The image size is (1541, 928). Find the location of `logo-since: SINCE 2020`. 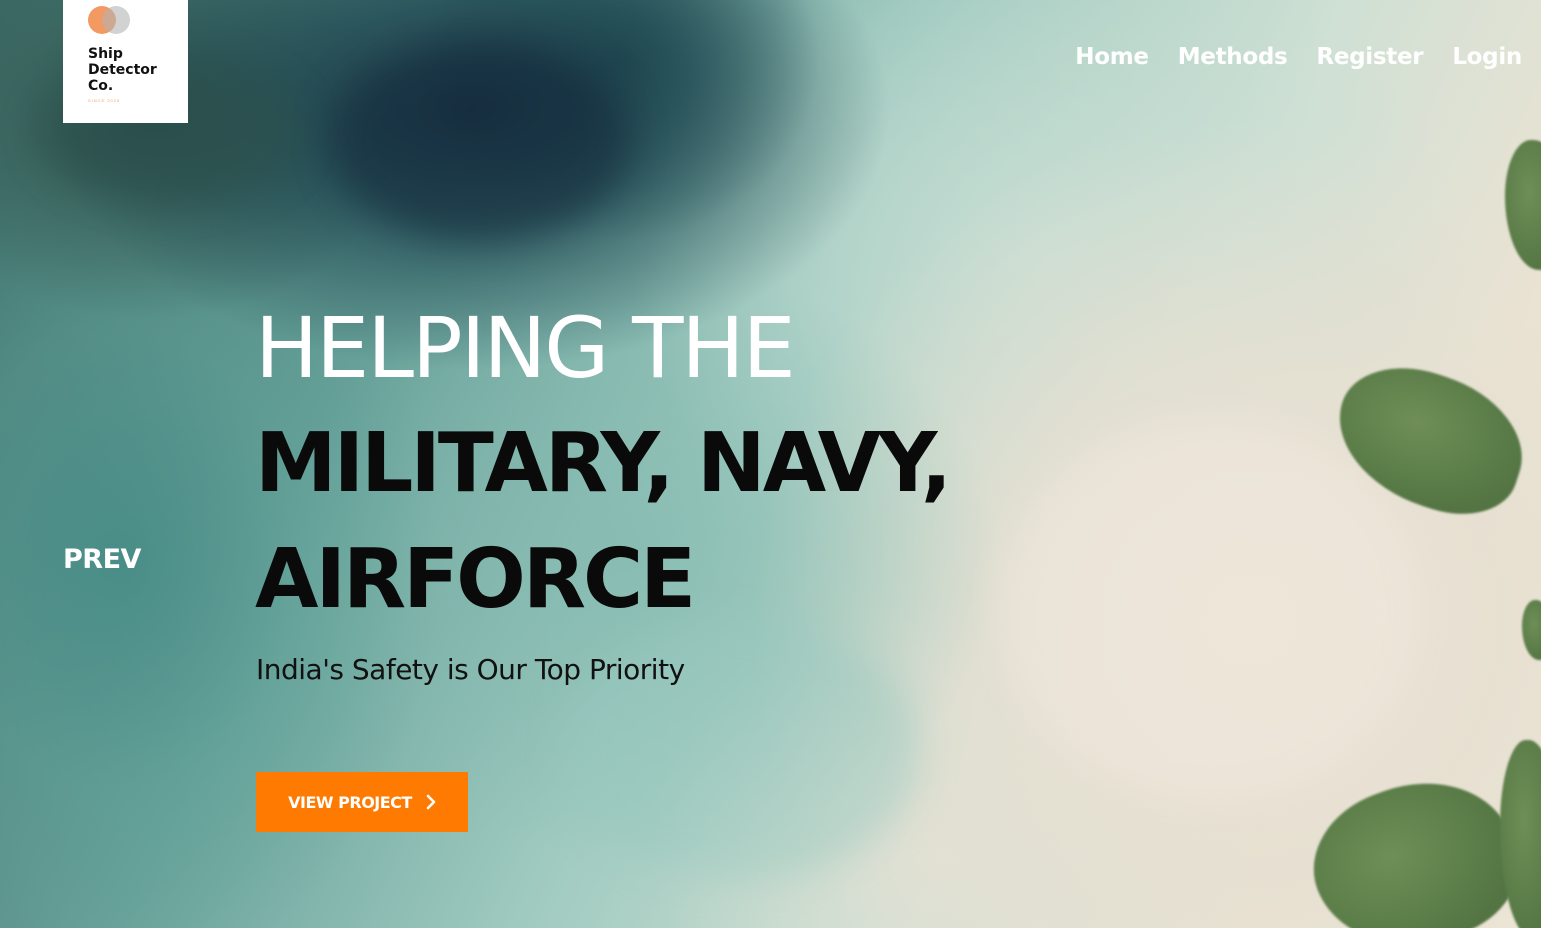

logo-since: SINCE 2020 is located at coordinates (104, 100).